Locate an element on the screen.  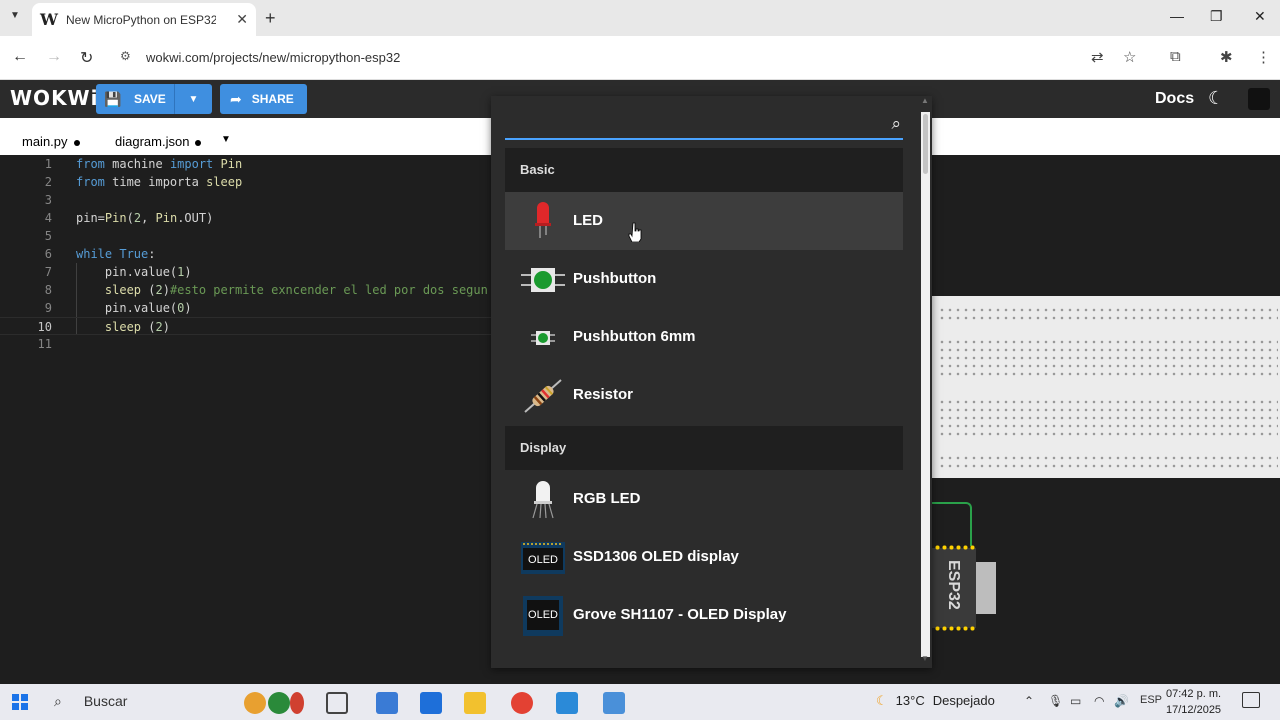
file-explorer-icon is located at coordinates (475, 703).